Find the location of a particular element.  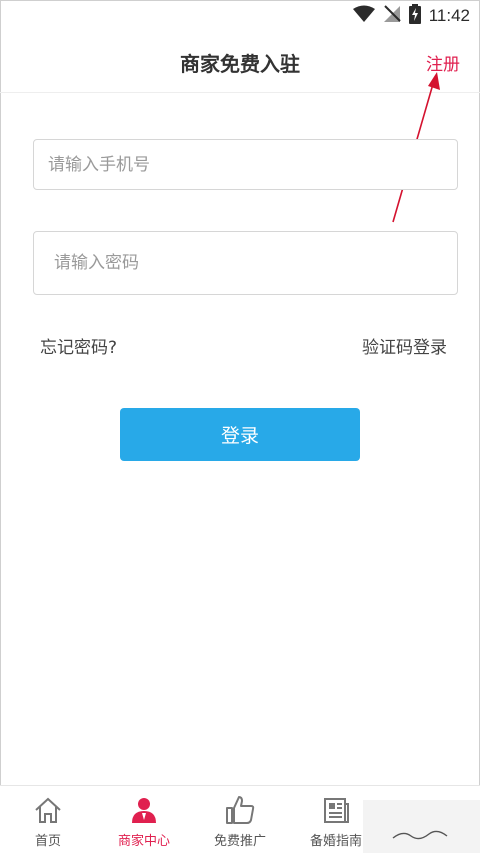

password-field is located at coordinates (245, 263).